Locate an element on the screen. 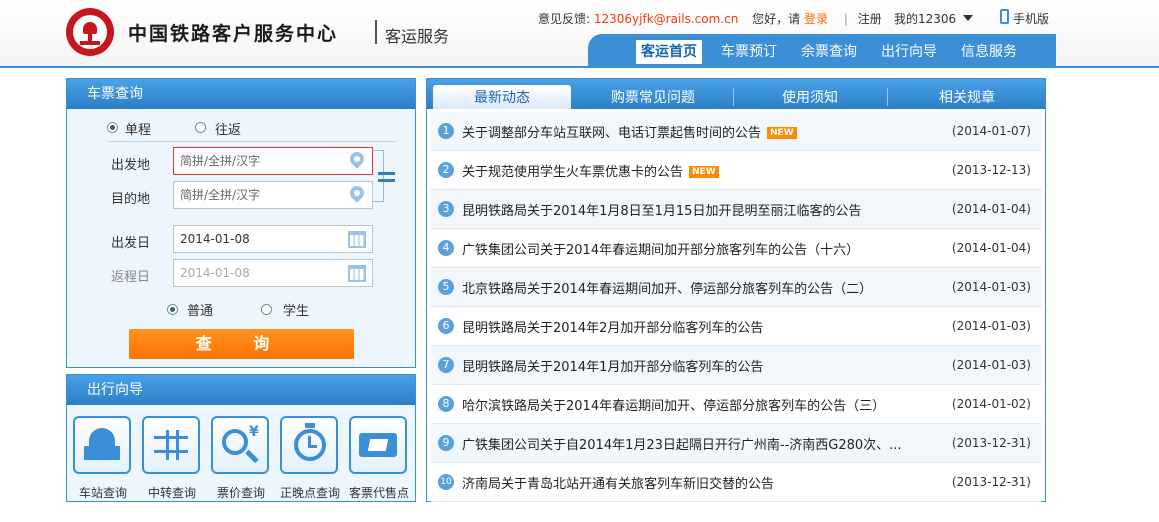 This screenshot has width=1159, height=522. news-date: (2014-01-03) is located at coordinates (991, 326).